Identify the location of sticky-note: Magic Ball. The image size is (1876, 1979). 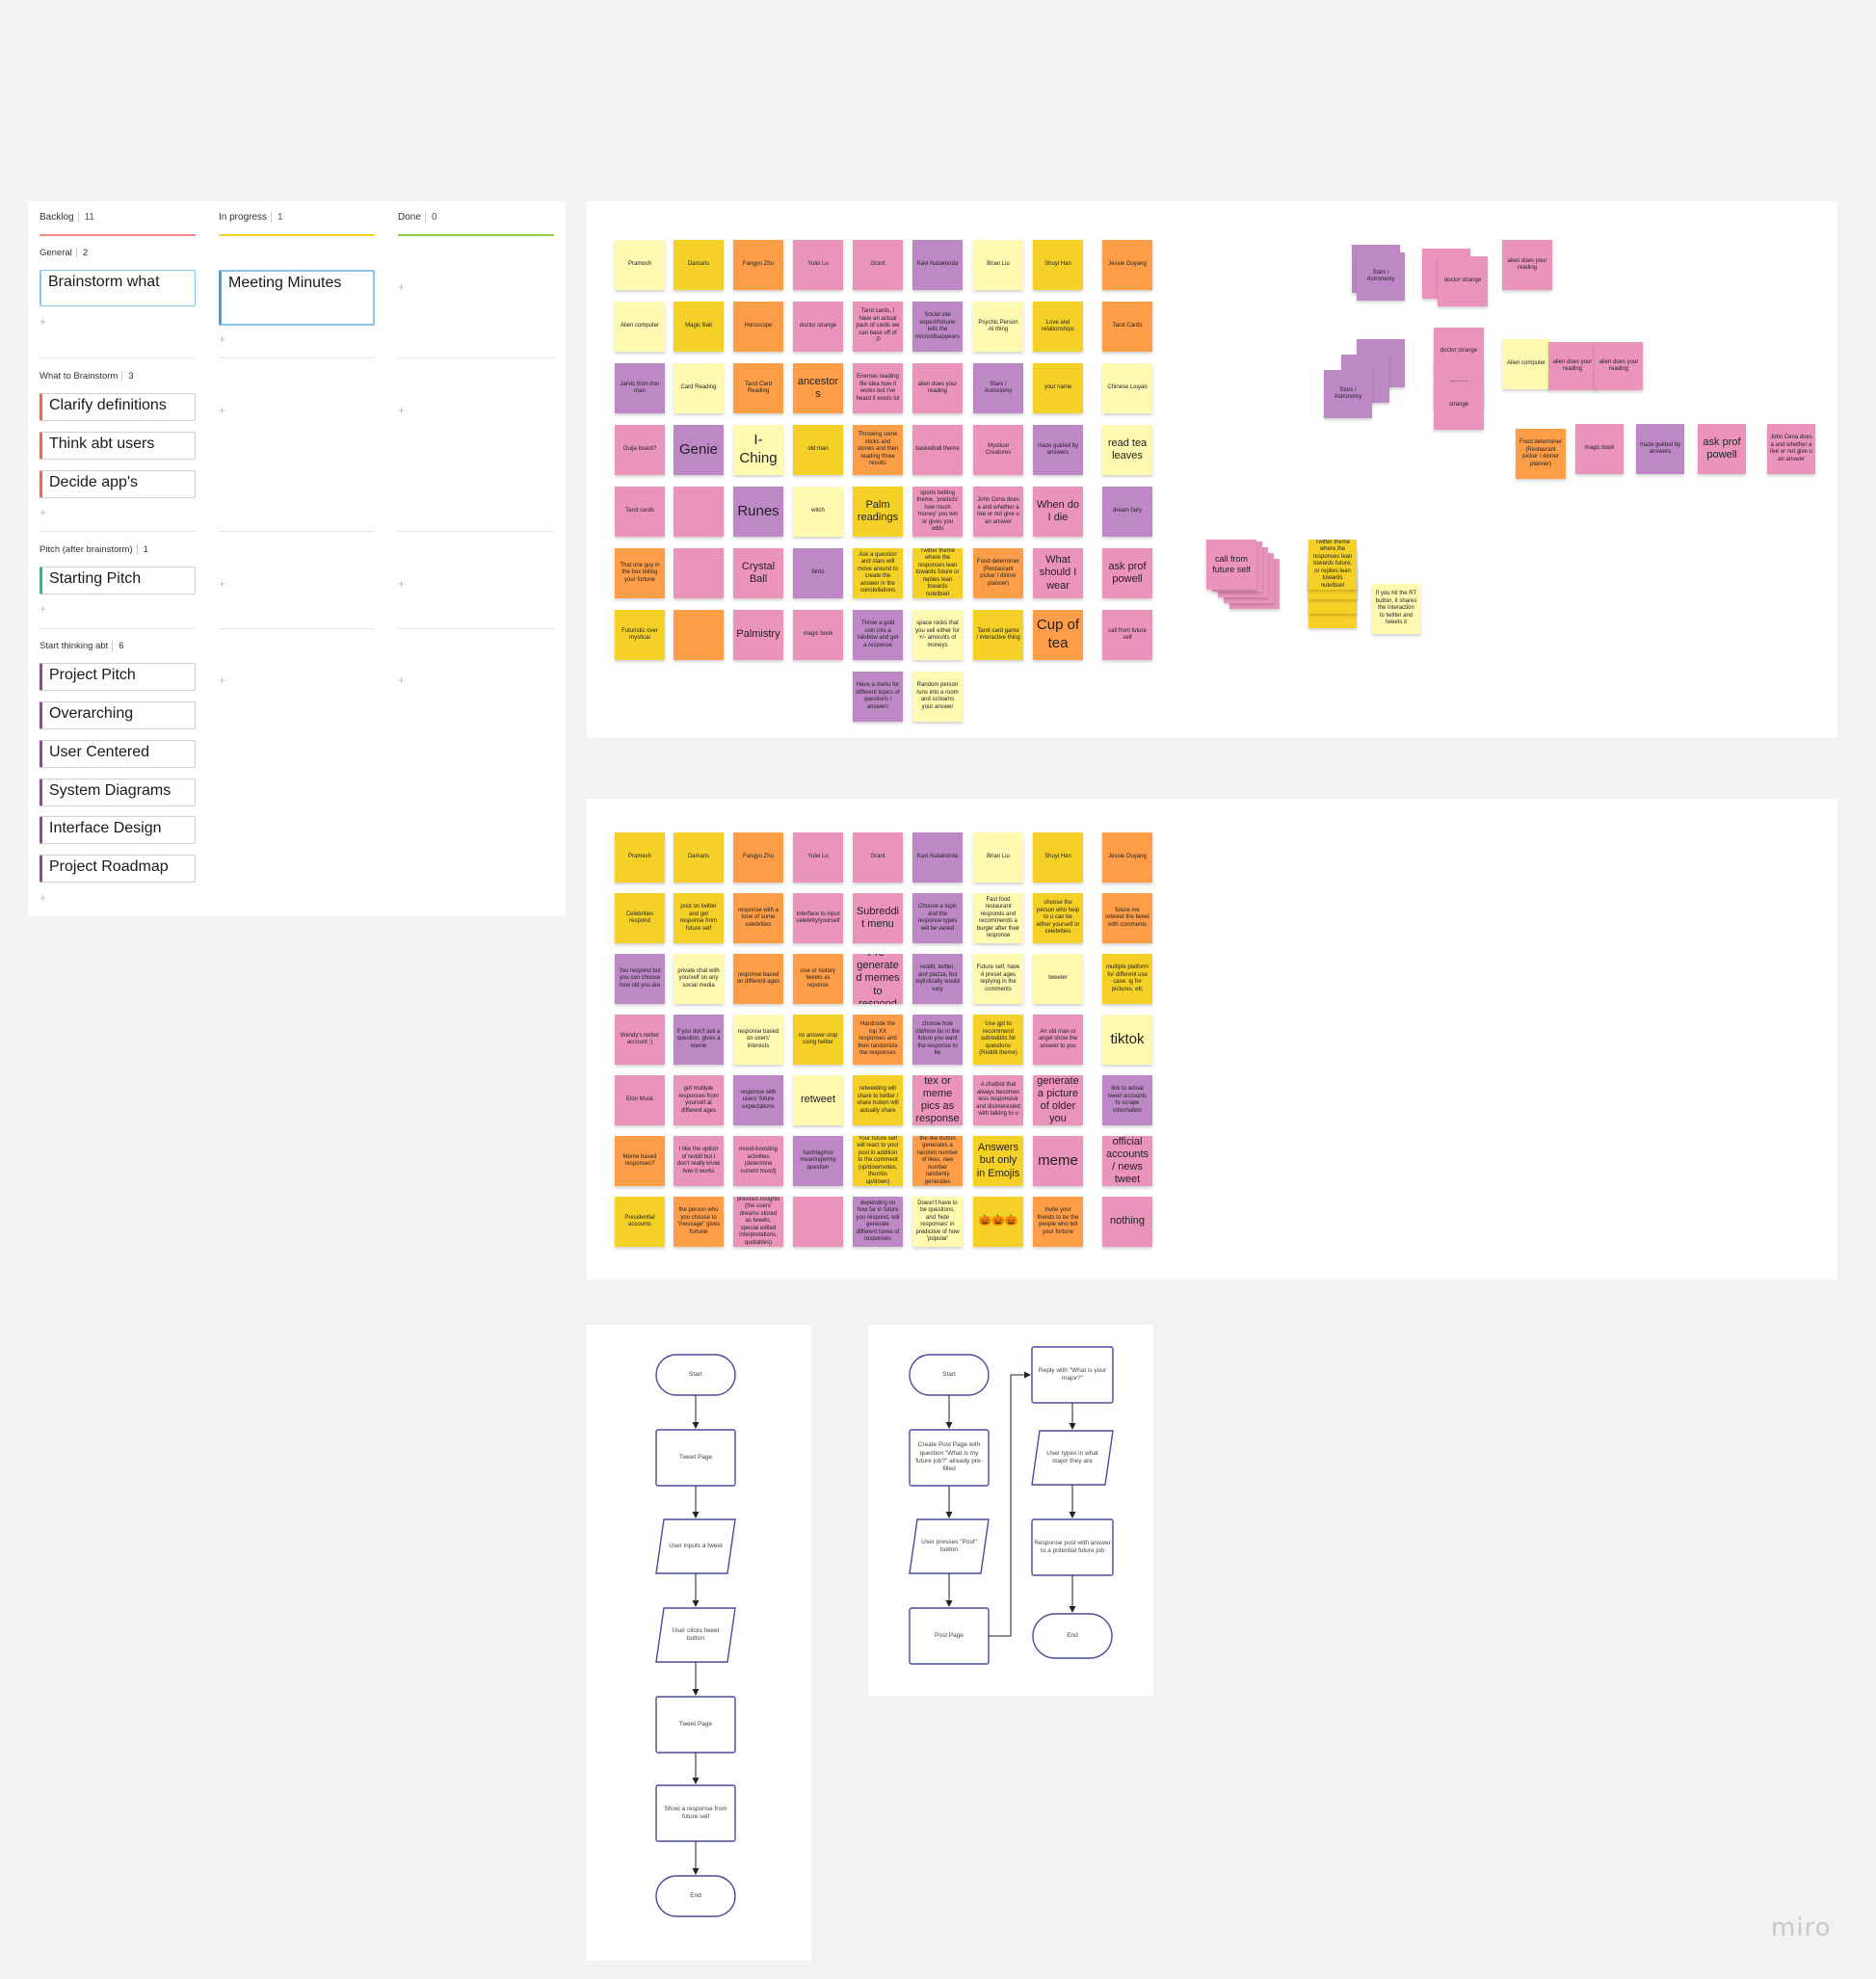
(699, 327).